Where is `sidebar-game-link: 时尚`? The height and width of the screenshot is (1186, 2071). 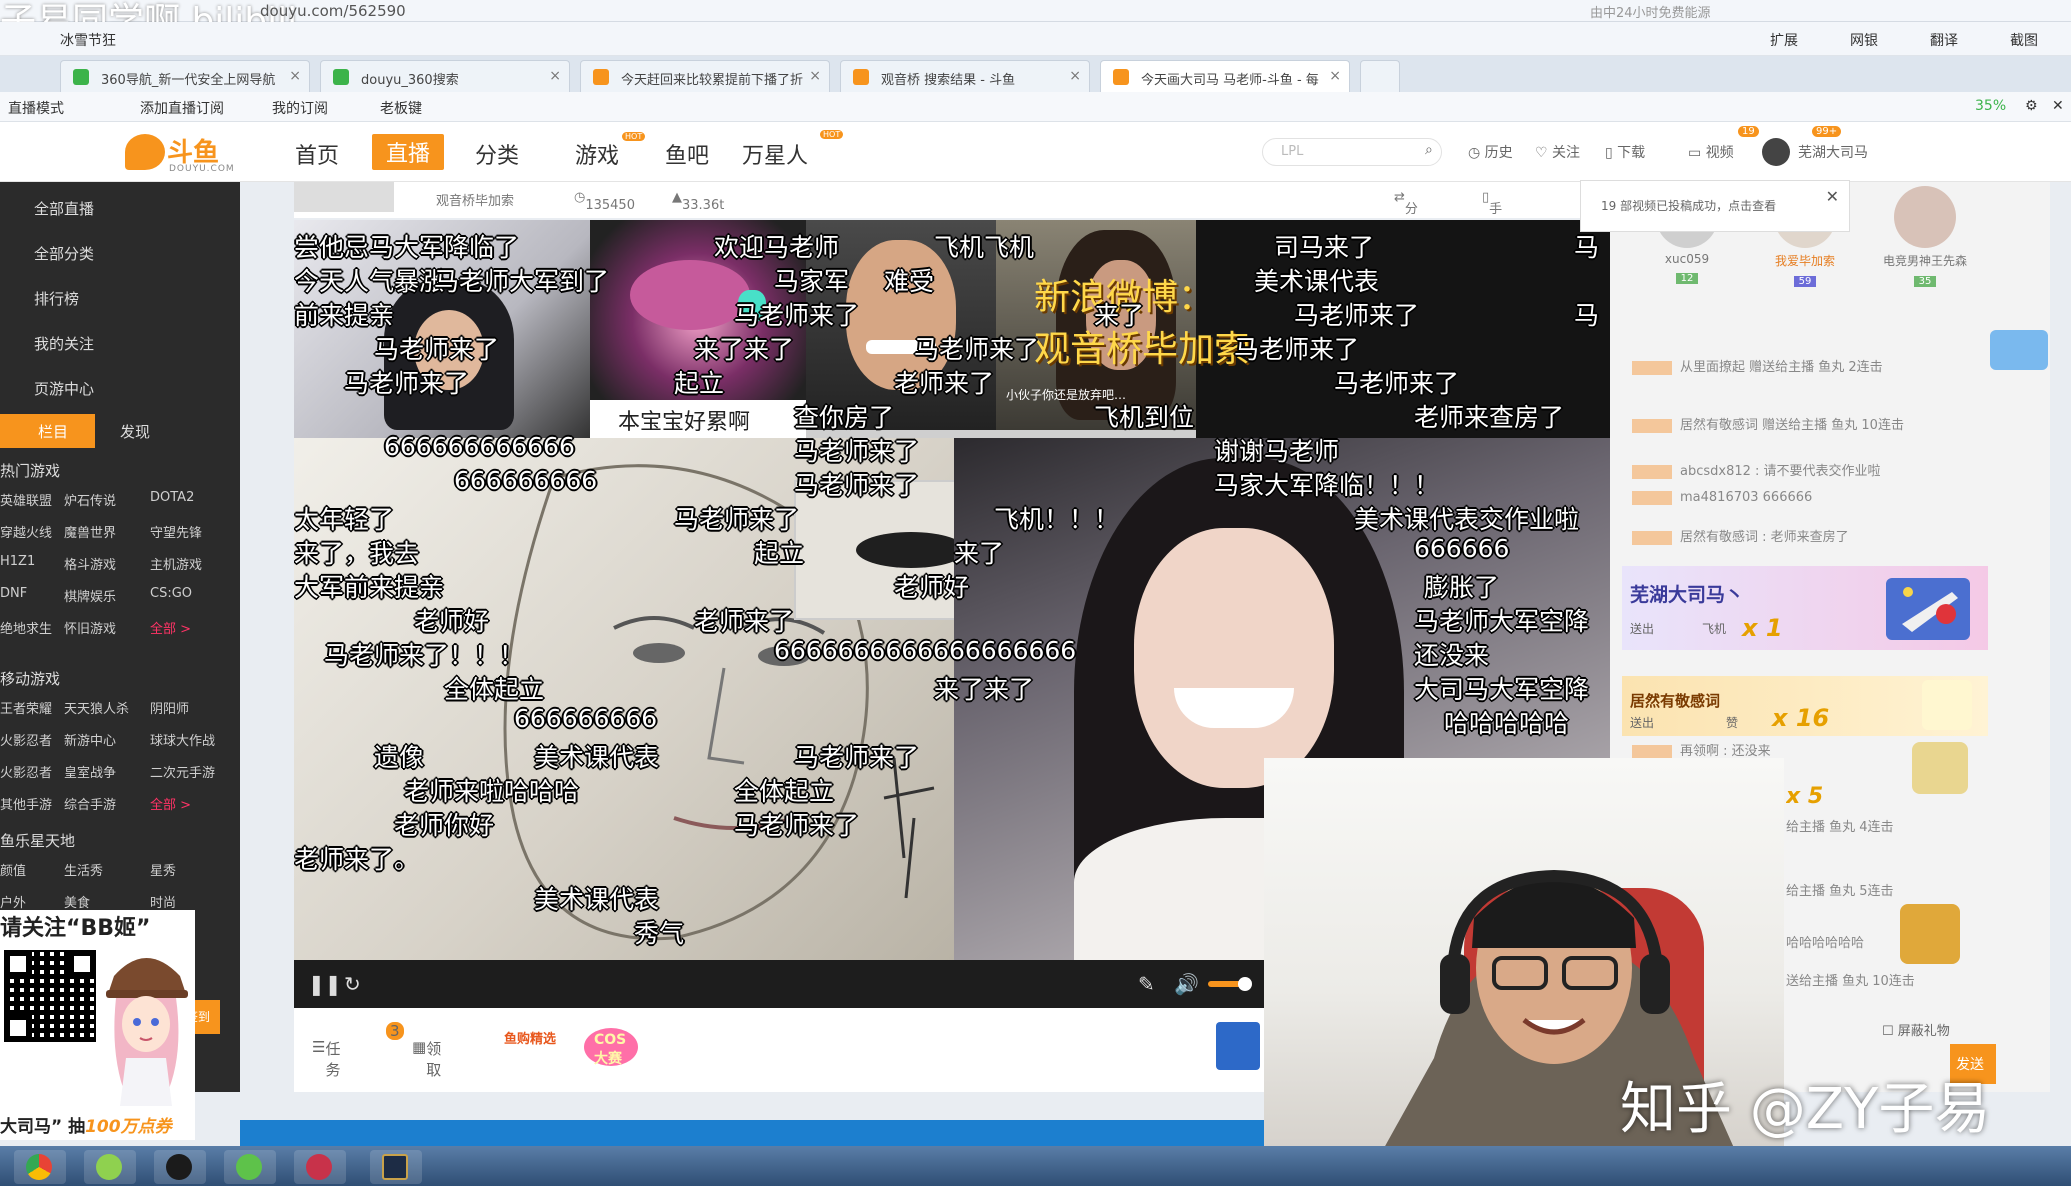
sidebar-game-link: 时尚 is located at coordinates (163, 901).